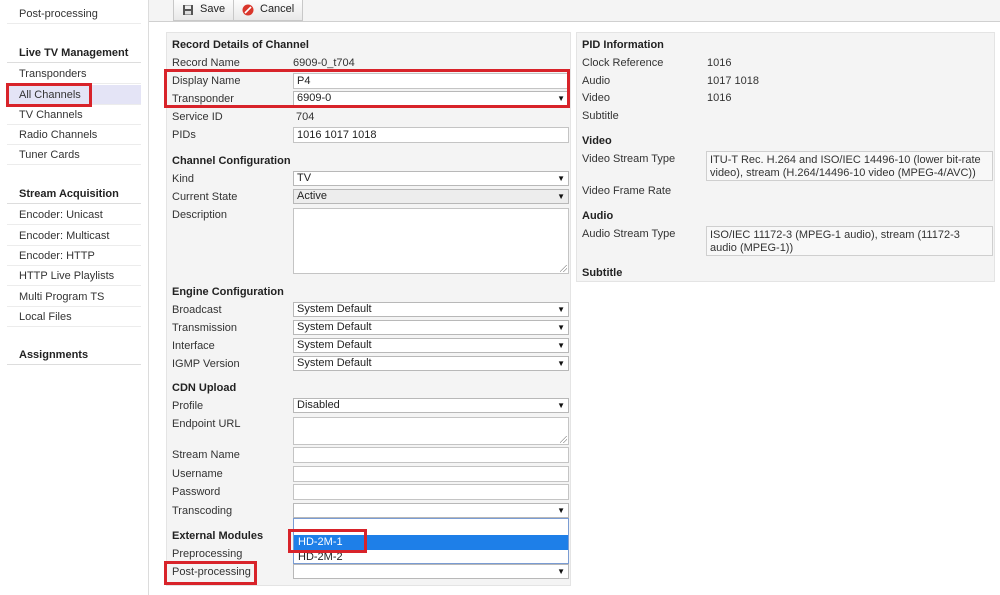 The image size is (1000, 595). What do you see at coordinates (431, 431) in the screenshot?
I see `endpoint-url-textarea` at bounding box center [431, 431].